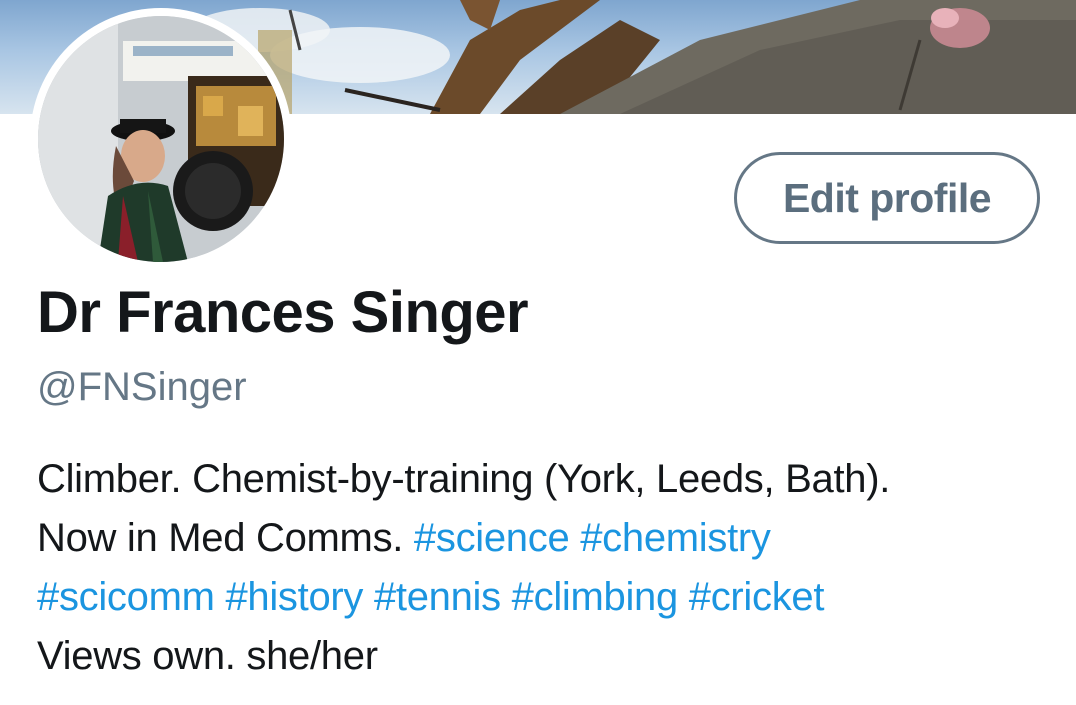  I want to click on hashtag-link-tennis: #tennis, so click(437, 597).